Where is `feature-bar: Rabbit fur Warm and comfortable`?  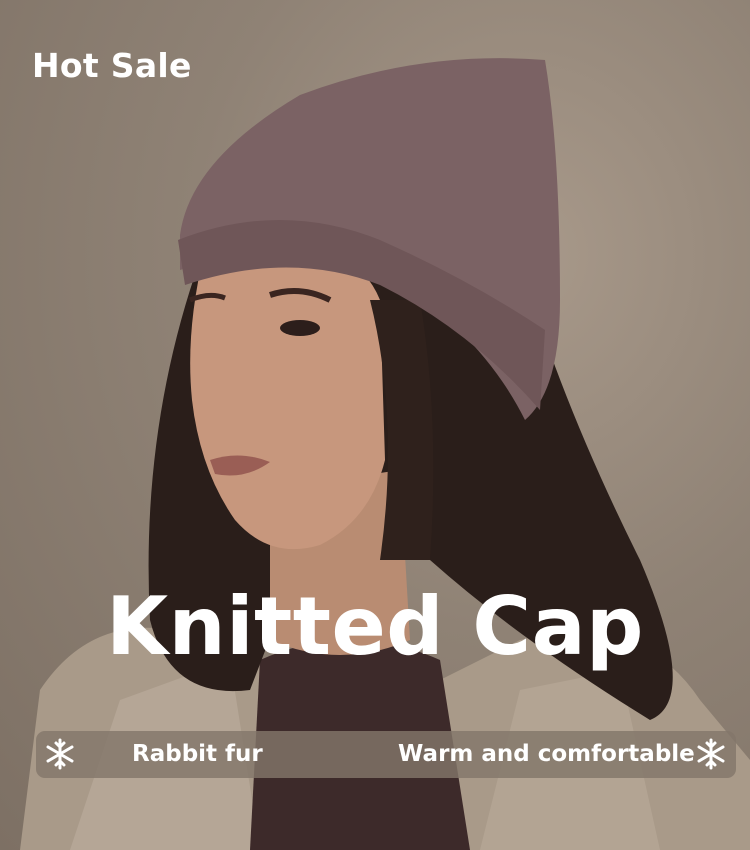 feature-bar: Rabbit fur Warm and comfortable is located at coordinates (386, 754).